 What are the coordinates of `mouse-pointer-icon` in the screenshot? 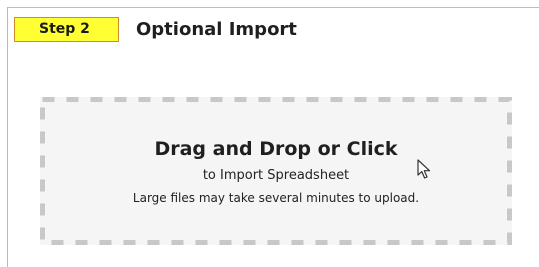 It's located at (424, 169).